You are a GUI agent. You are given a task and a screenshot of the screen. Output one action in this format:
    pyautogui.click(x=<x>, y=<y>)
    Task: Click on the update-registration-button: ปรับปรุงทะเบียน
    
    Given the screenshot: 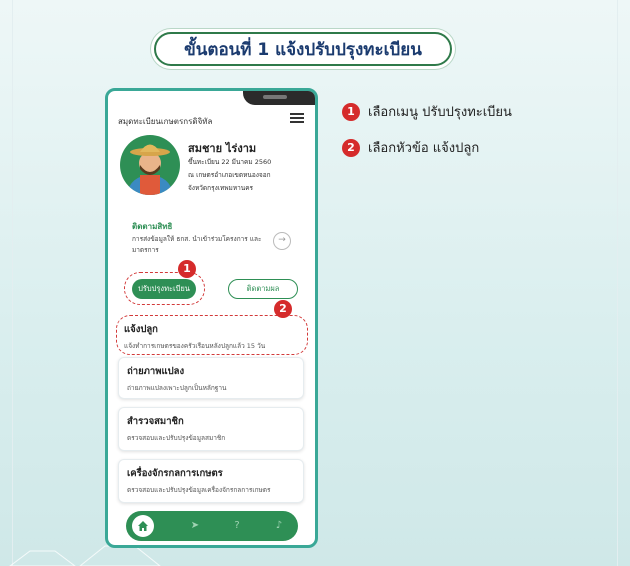 What is the action you would take?
    pyautogui.click(x=164, y=289)
    